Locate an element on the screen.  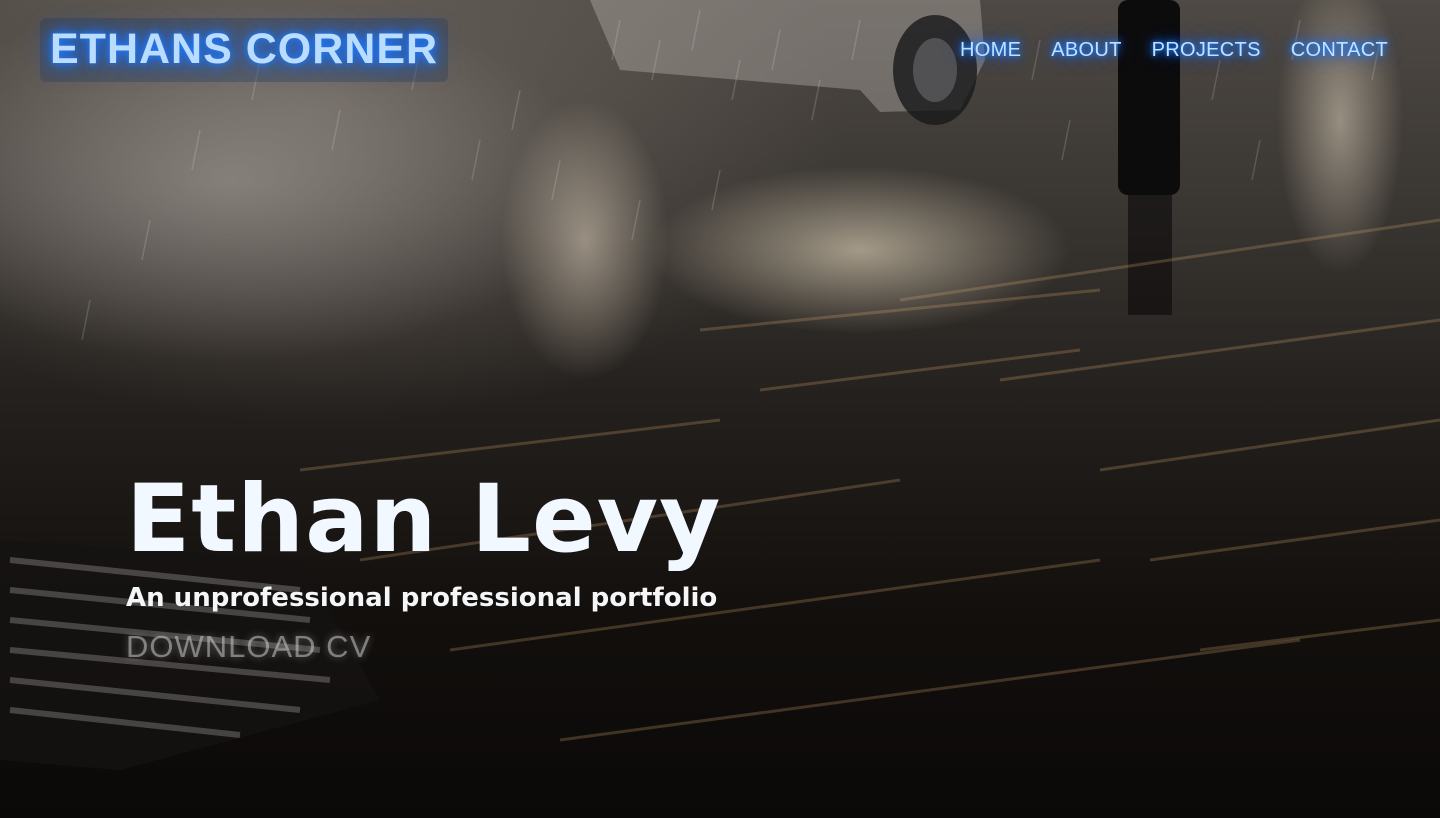
site-logo: ETHANS CORNER is located at coordinates (244, 50).